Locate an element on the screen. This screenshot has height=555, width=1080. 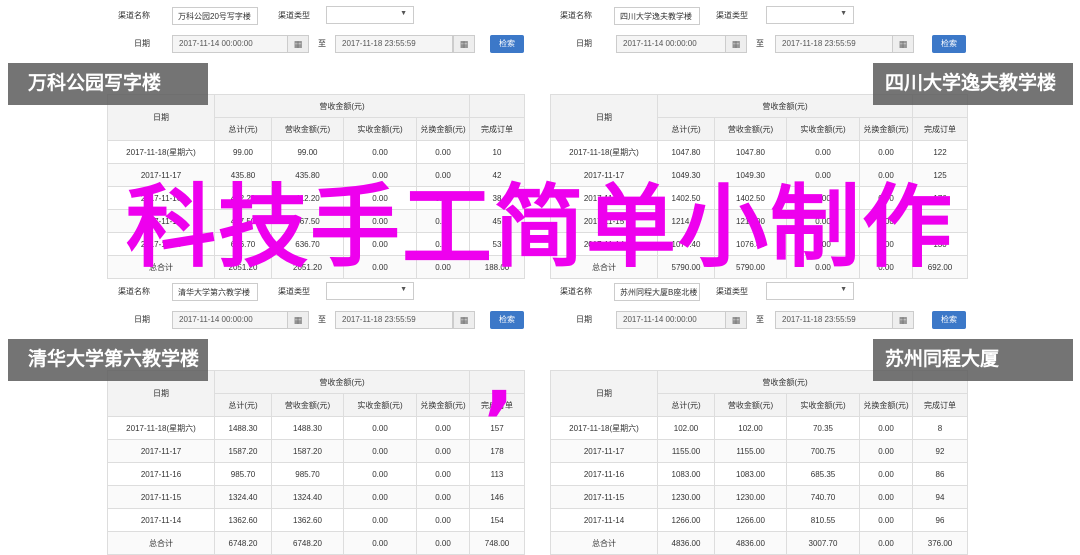
table-cell: 8 is located at coordinates (940, 428).